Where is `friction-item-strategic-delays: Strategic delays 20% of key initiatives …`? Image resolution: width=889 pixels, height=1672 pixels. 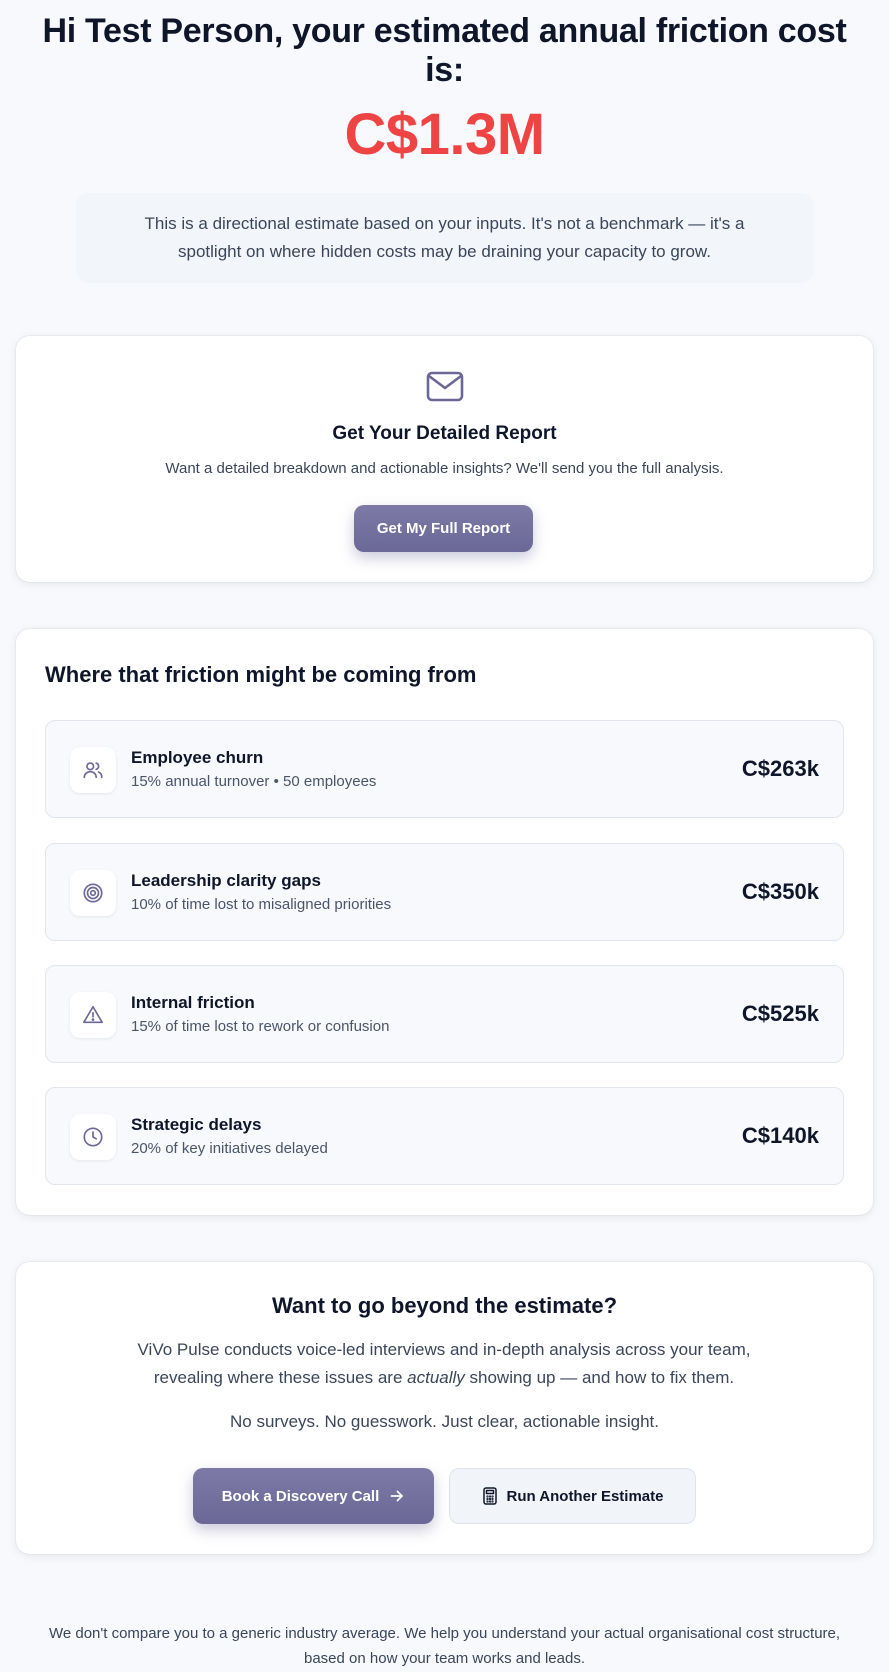 friction-item-strategic-delays: Strategic delays 20% of key initiatives … is located at coordinates (444, 1136).